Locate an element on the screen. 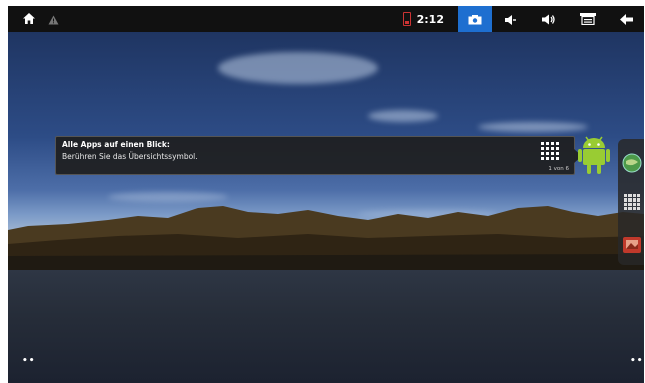 The width and height of the screenshot is (645, 383). volume-down-icon is located at coordinates (511, 19).